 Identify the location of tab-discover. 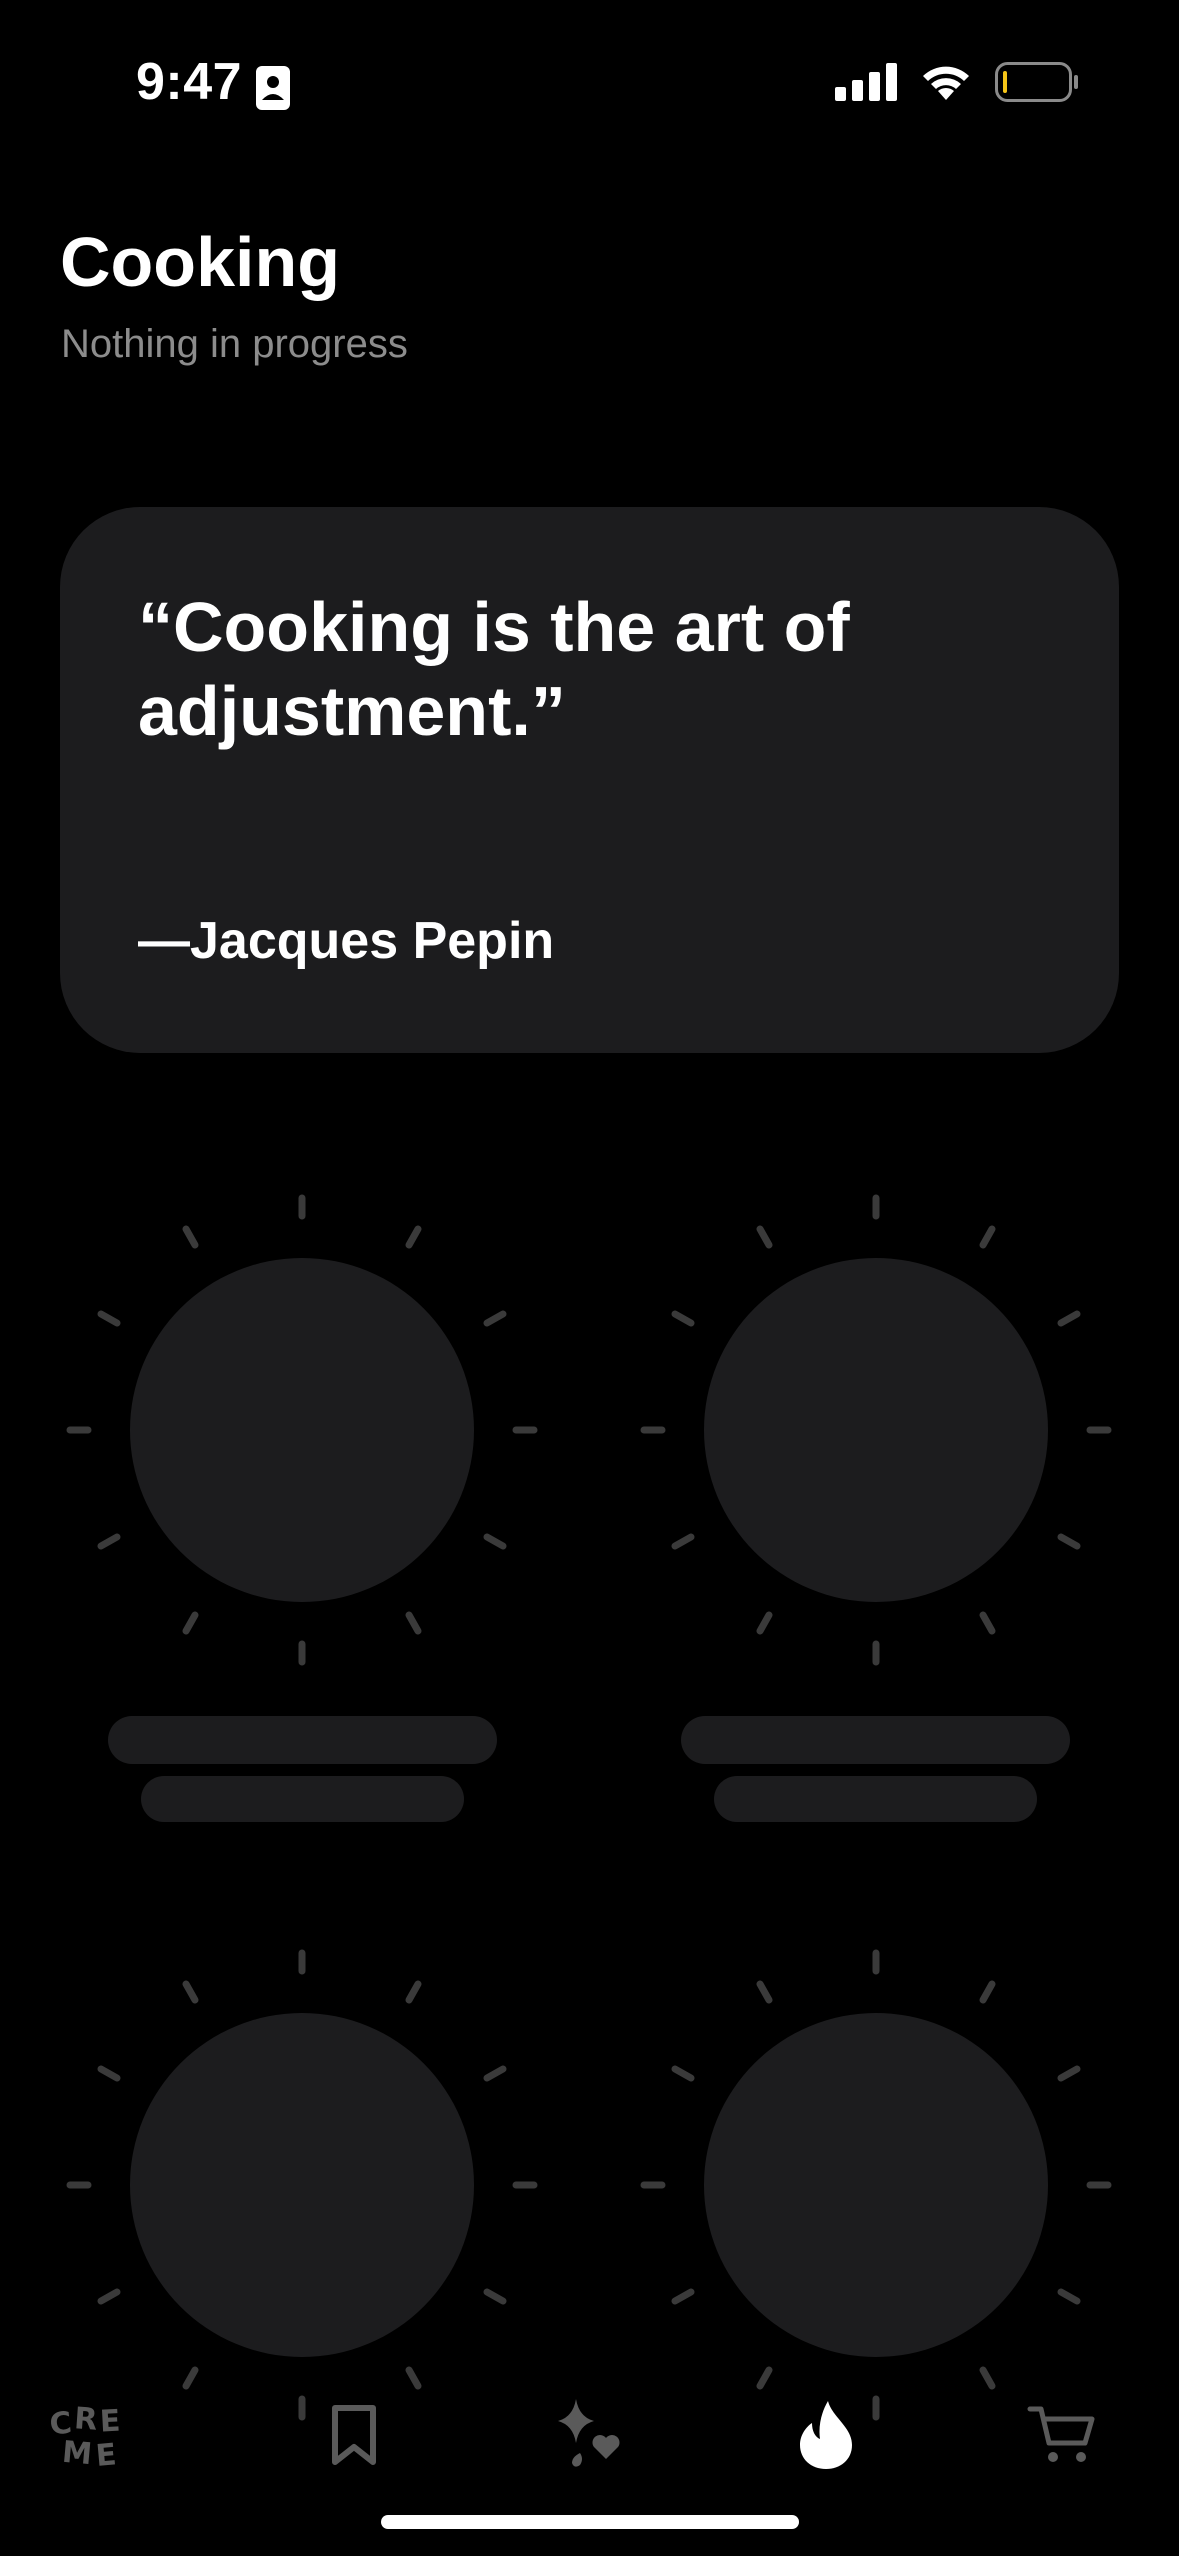
(590, 2435).